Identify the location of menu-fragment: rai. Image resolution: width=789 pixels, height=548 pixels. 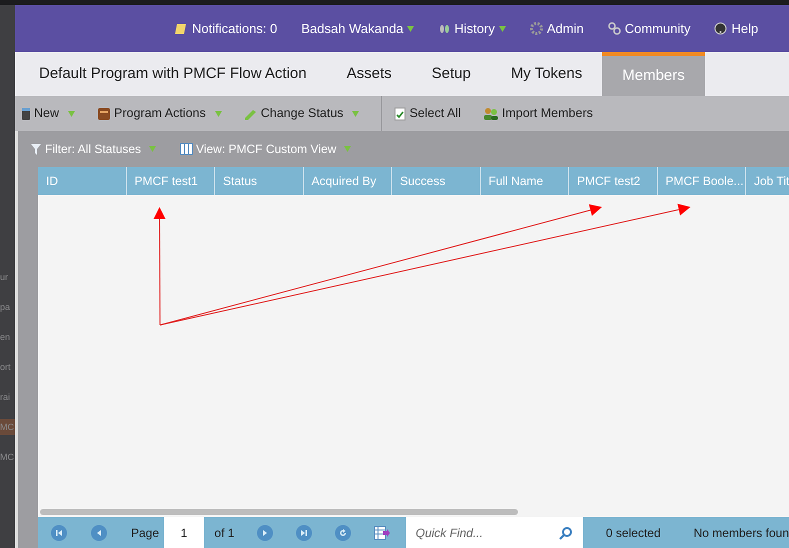
(6, 397).